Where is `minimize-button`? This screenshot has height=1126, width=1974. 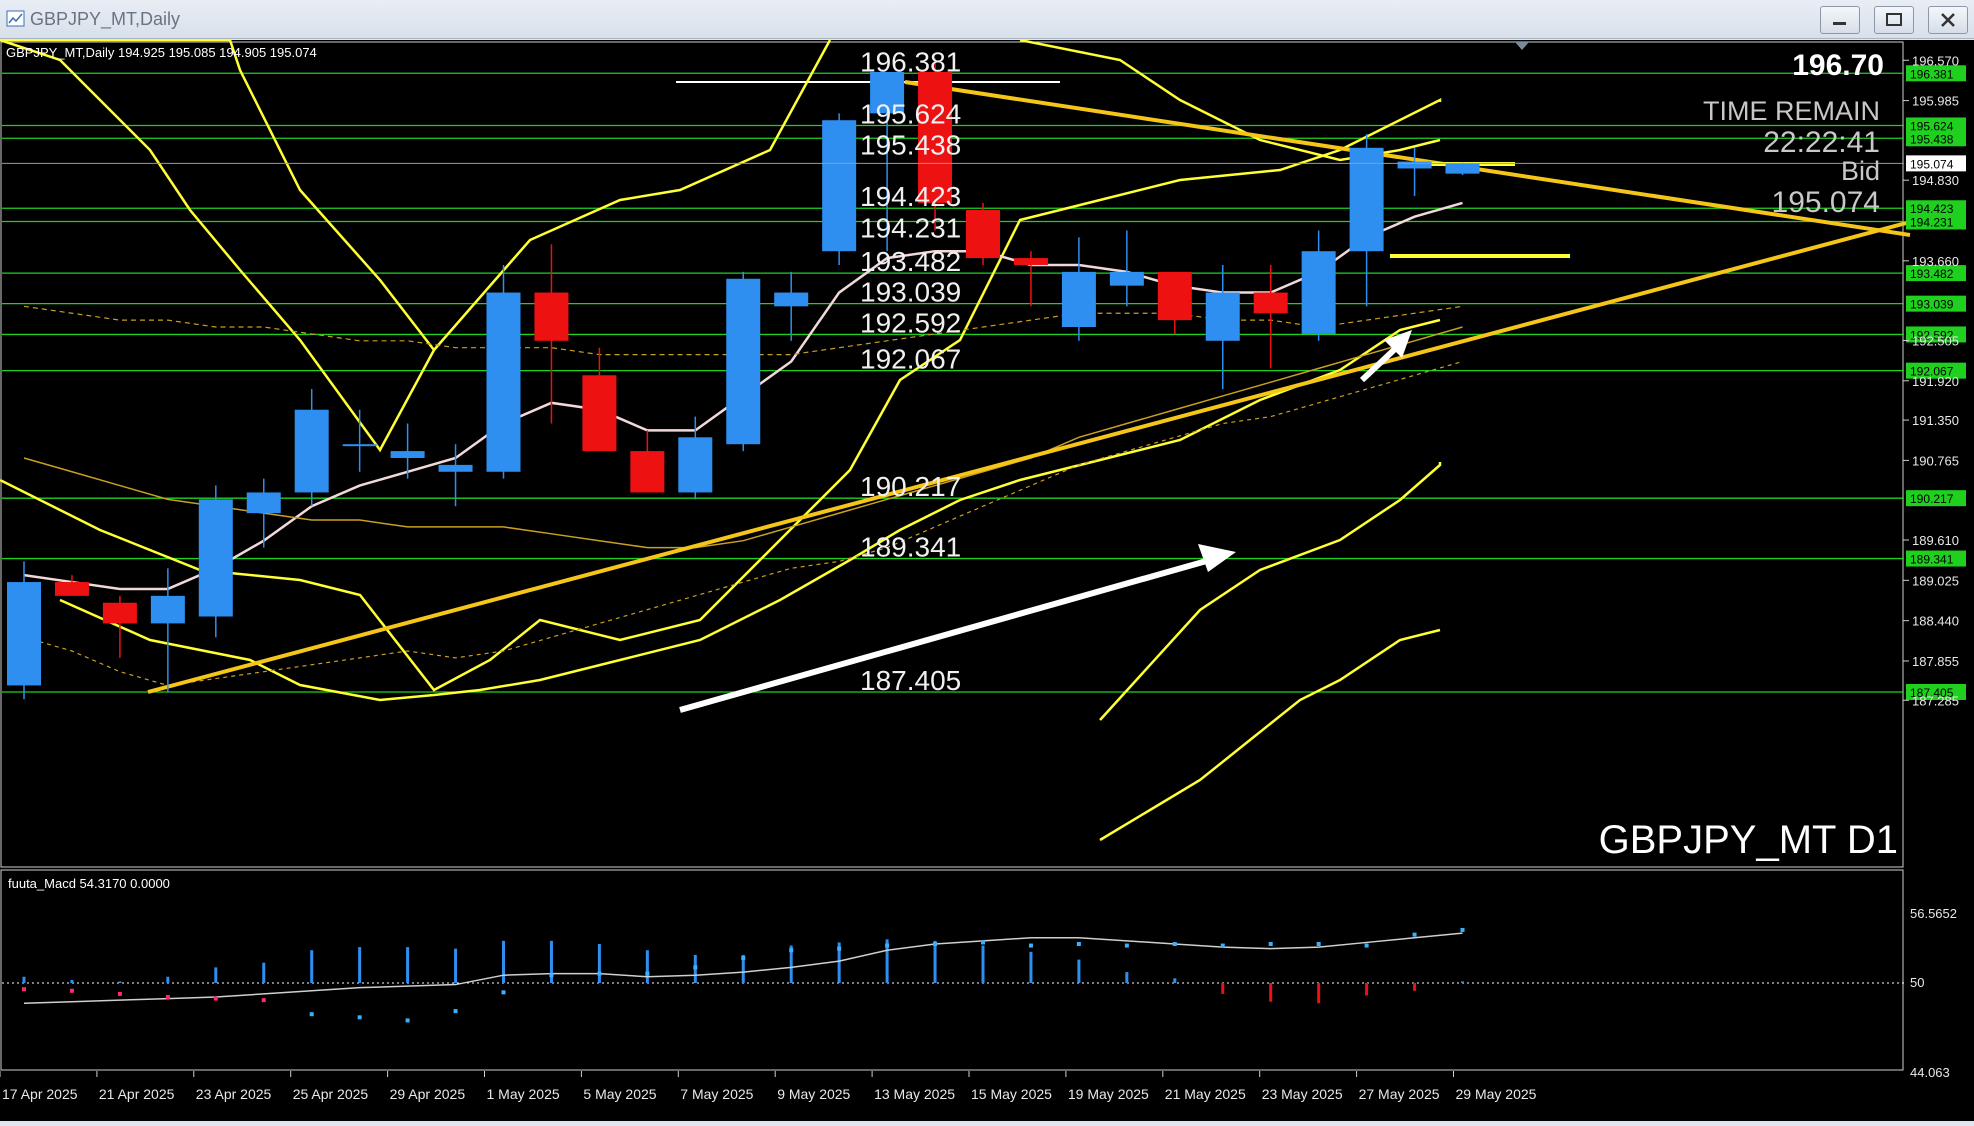 minimize-button is located at coordinates (1840, 20).